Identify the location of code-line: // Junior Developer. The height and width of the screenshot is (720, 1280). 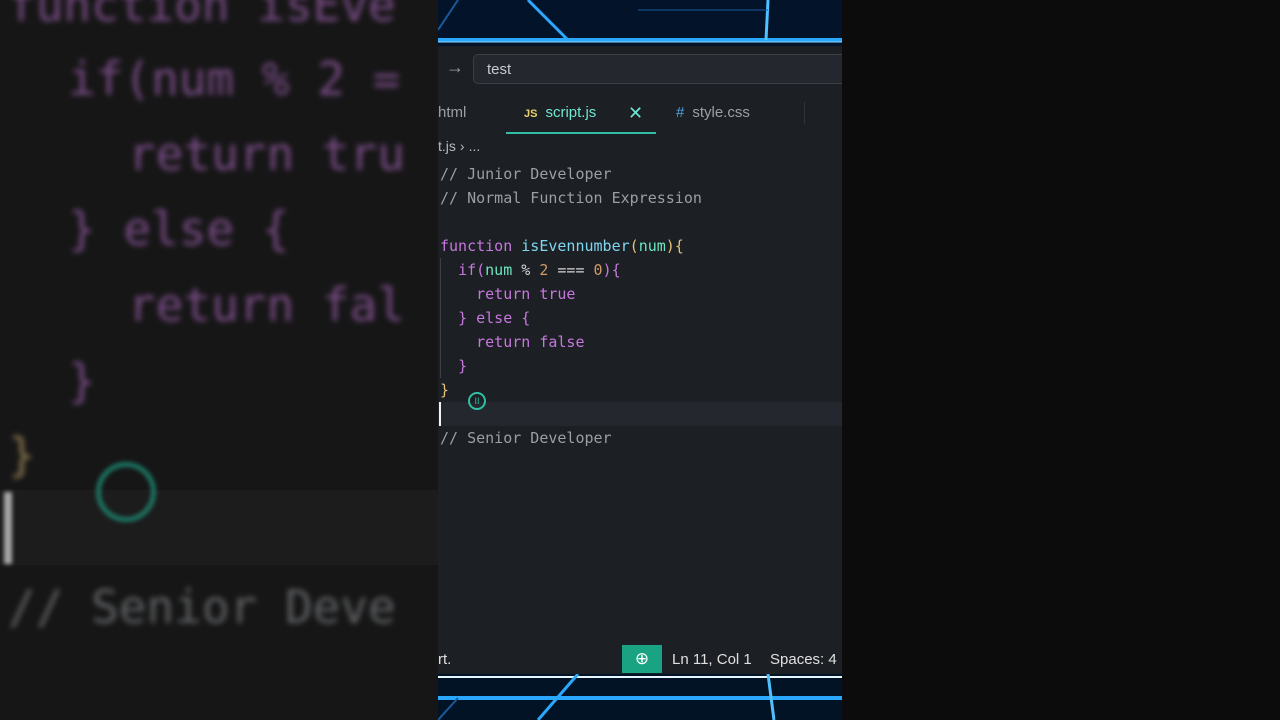
(526, 174).